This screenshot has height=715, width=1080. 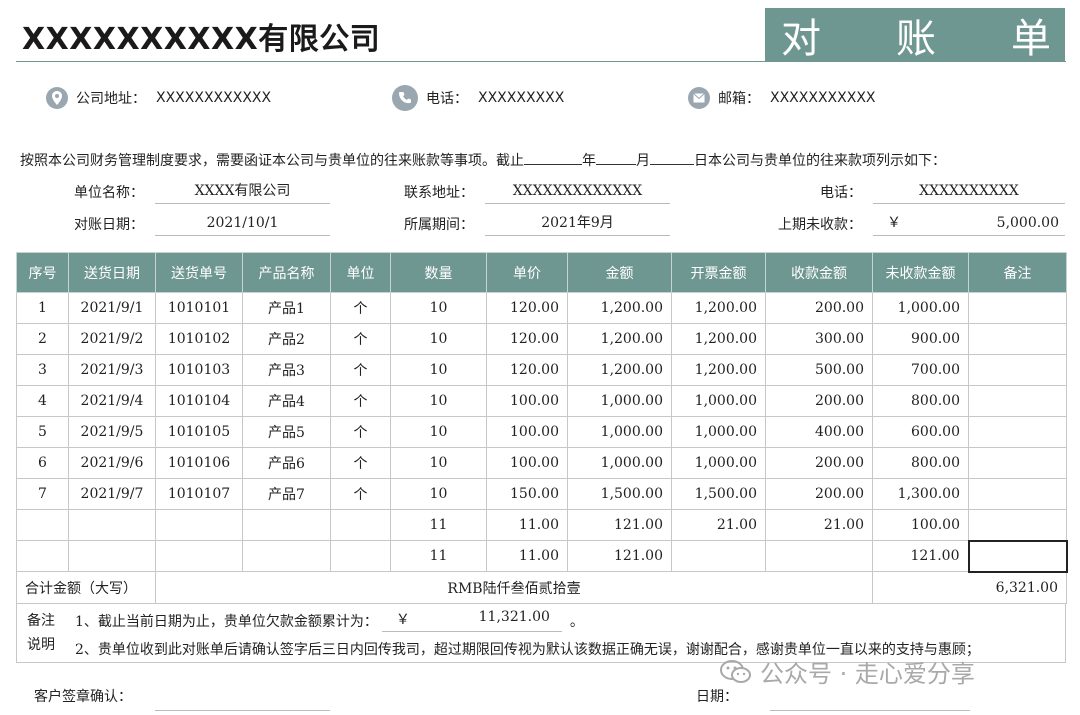 I want to click on cell-delivery-date: 2021/9/5, so click(x=112, y=432).